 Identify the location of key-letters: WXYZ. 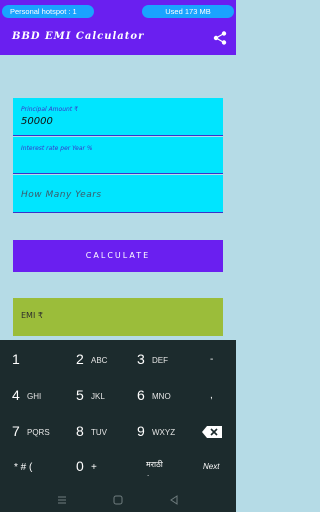
(164, 432).